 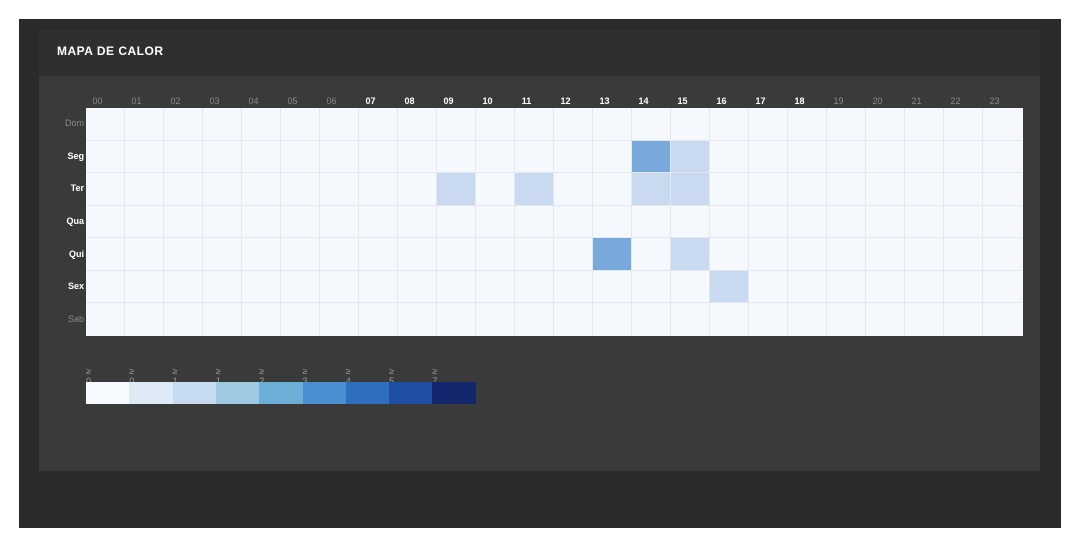 I want to click on day-label: Qua, so click(x=75, y=221).